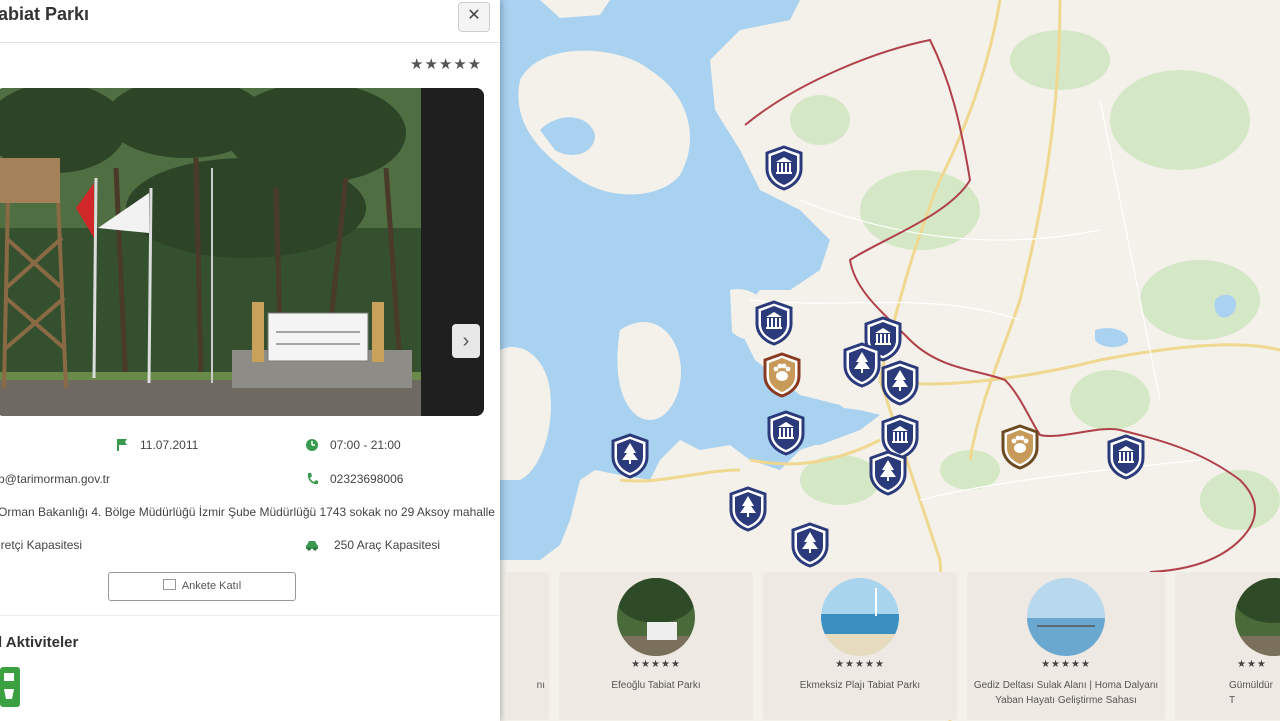 This screenshot has width=1280, height=721. I want to click on opening-hours: 07:00 - 21:00, so click(365, 445).